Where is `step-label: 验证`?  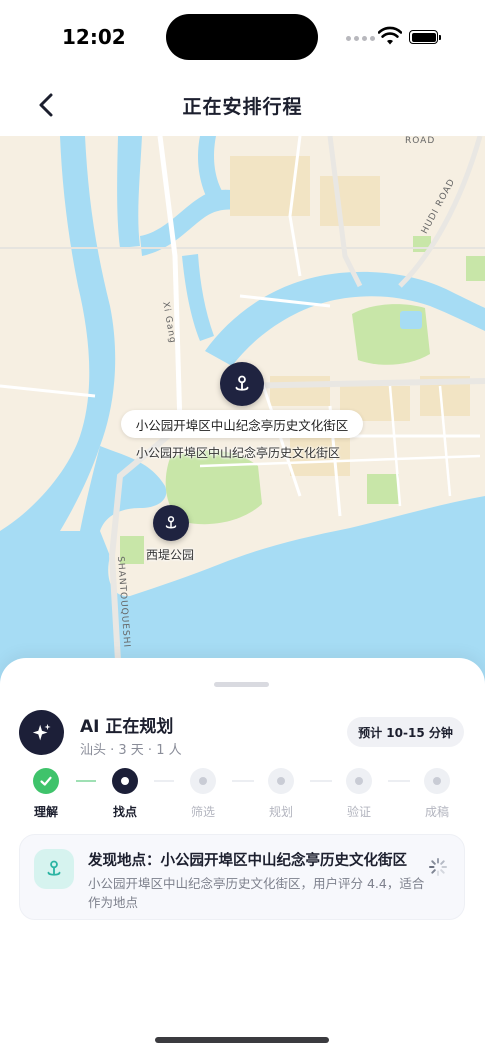 step-label: 验证 is located at coordinates (358, 812).